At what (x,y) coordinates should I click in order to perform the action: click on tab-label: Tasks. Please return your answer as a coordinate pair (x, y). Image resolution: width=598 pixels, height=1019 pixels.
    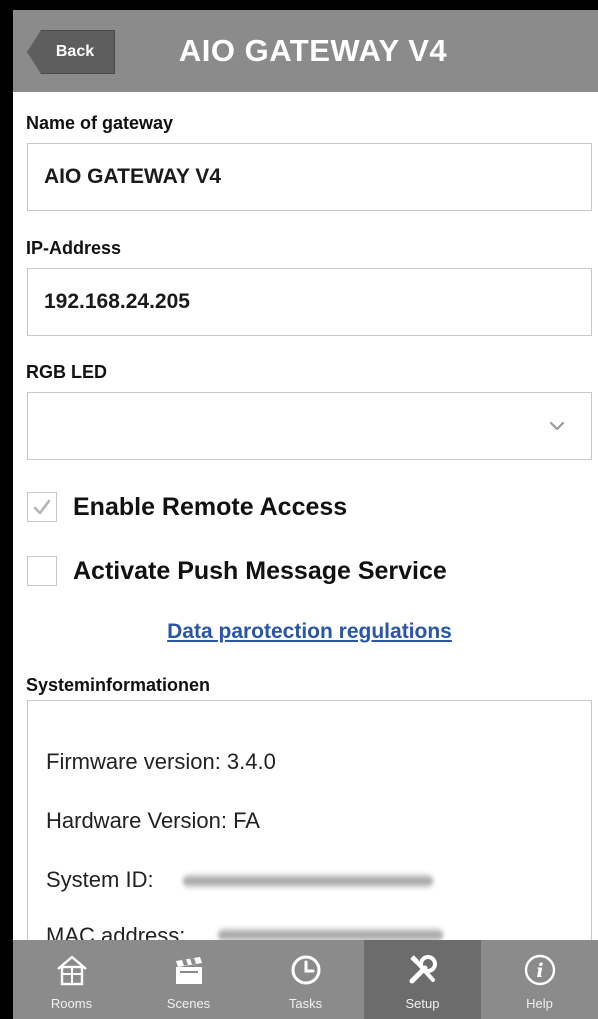
    Looking at the image, I should click on (305, 1003).